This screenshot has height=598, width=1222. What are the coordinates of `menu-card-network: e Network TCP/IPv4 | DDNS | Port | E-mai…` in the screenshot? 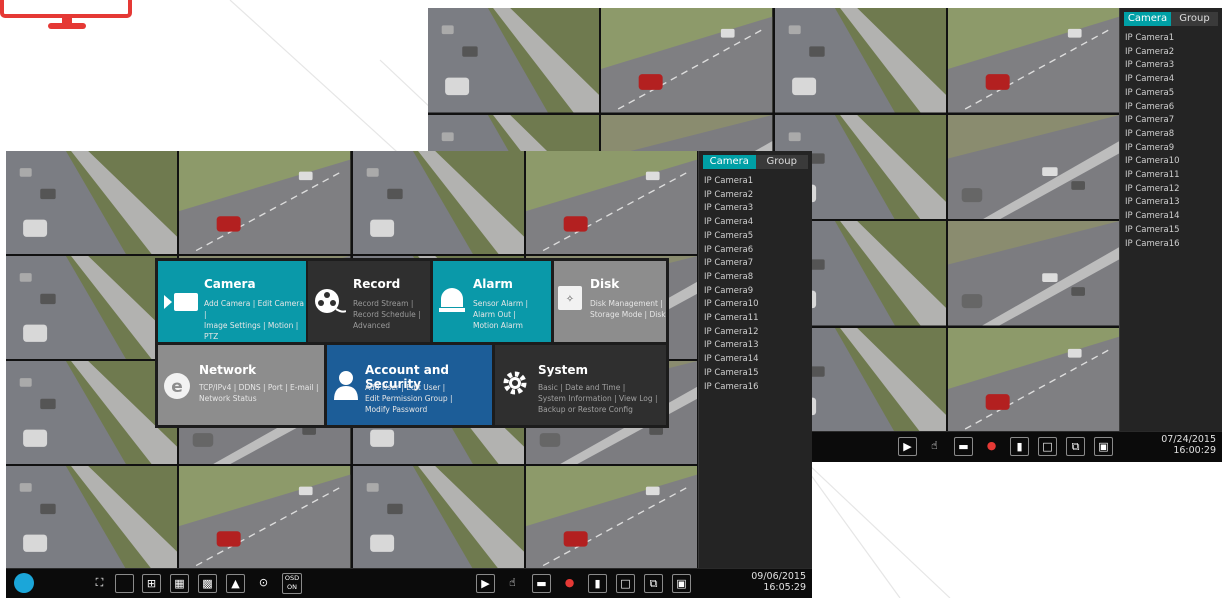 It's located at (241, 385).